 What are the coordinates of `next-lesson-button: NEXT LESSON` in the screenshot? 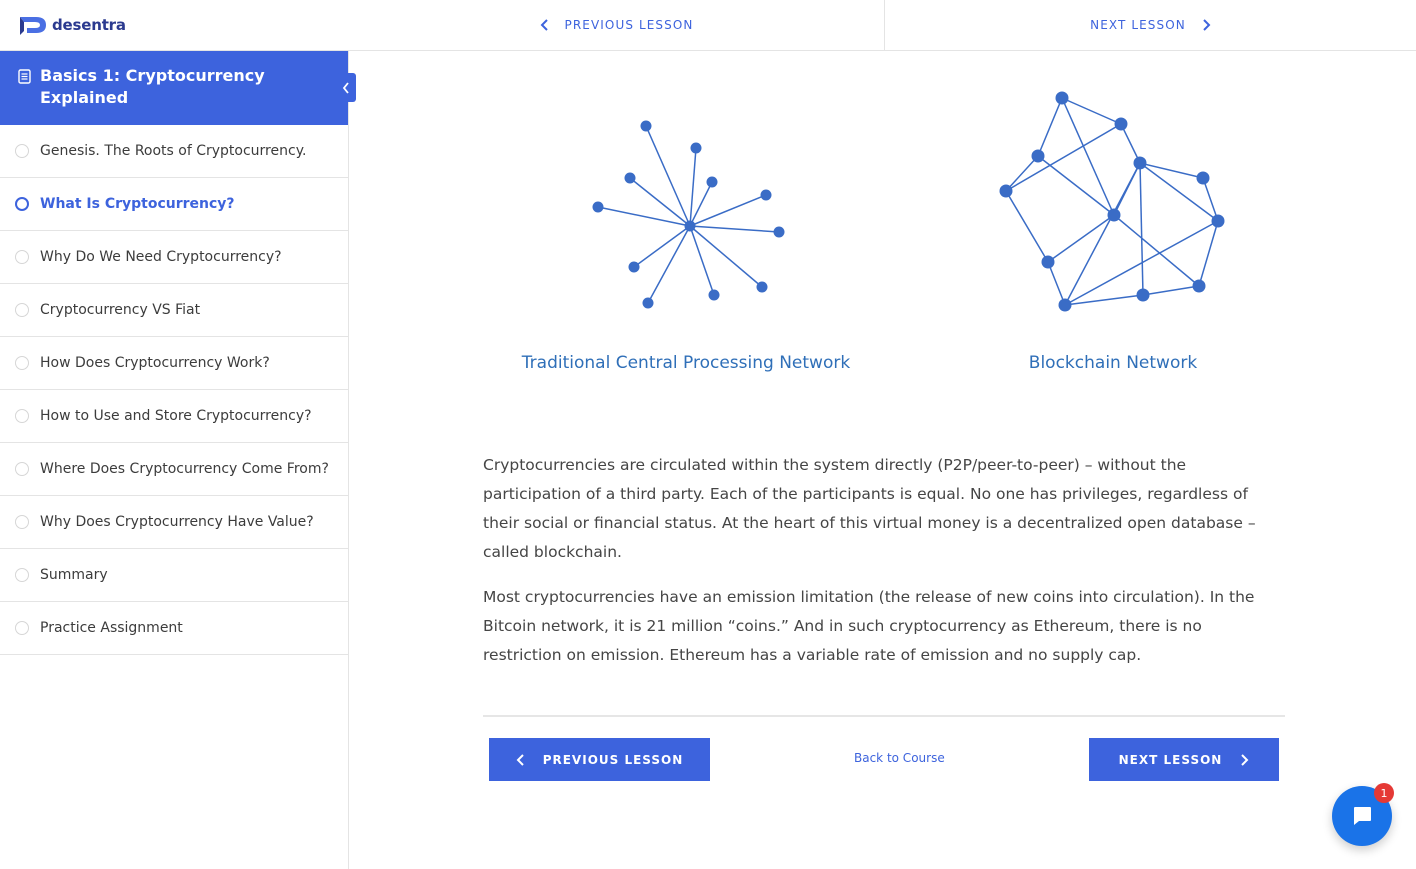 It's located at (1184, 759).